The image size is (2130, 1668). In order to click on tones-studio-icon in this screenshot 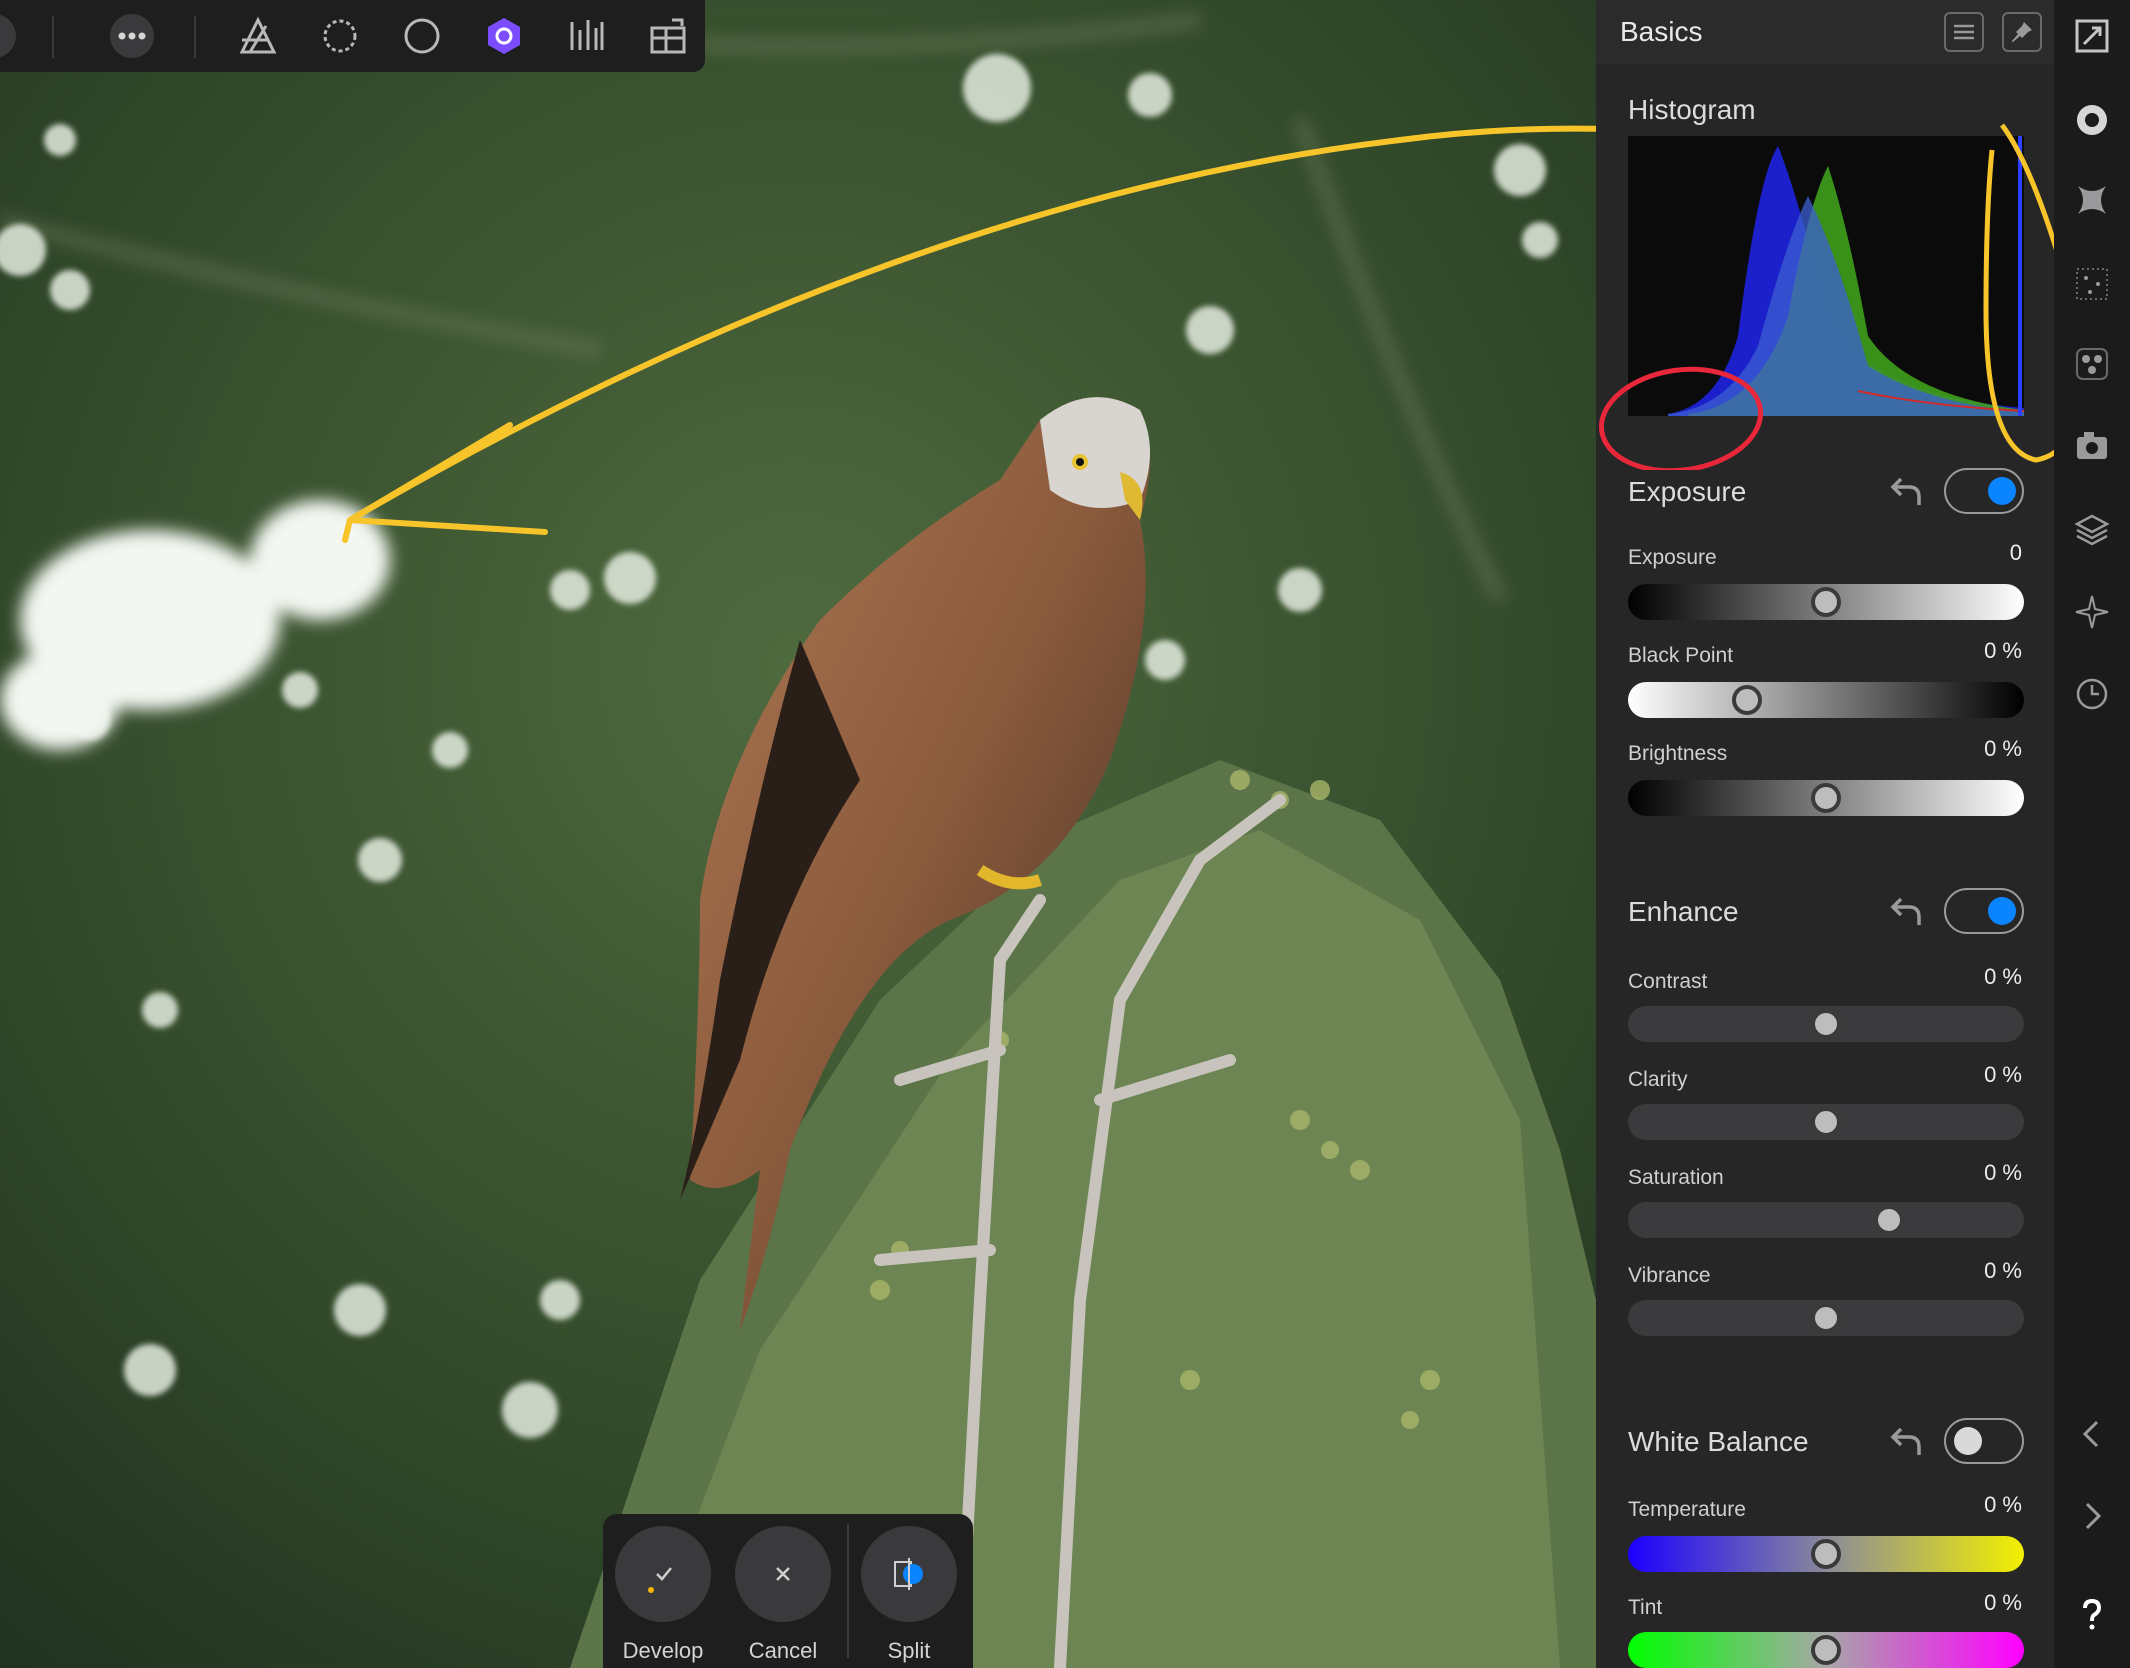, I will do `click(2092, 200)`.